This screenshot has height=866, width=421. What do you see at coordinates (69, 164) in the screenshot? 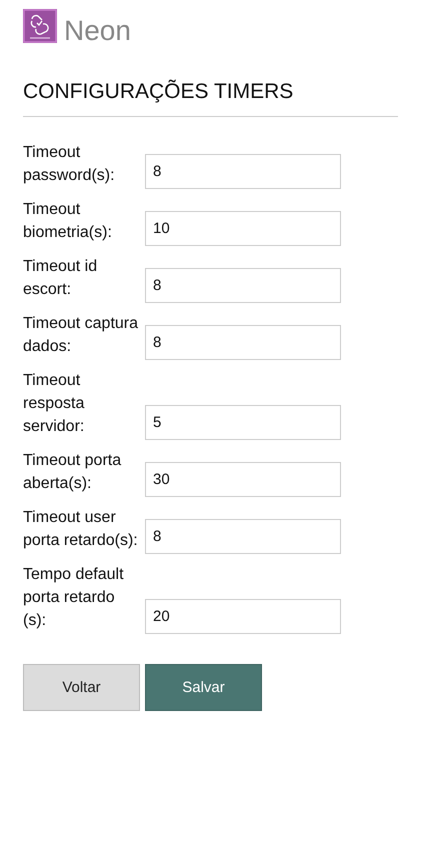
I see `field-label: Timeout password(s):` at bounding box center [69, 164].